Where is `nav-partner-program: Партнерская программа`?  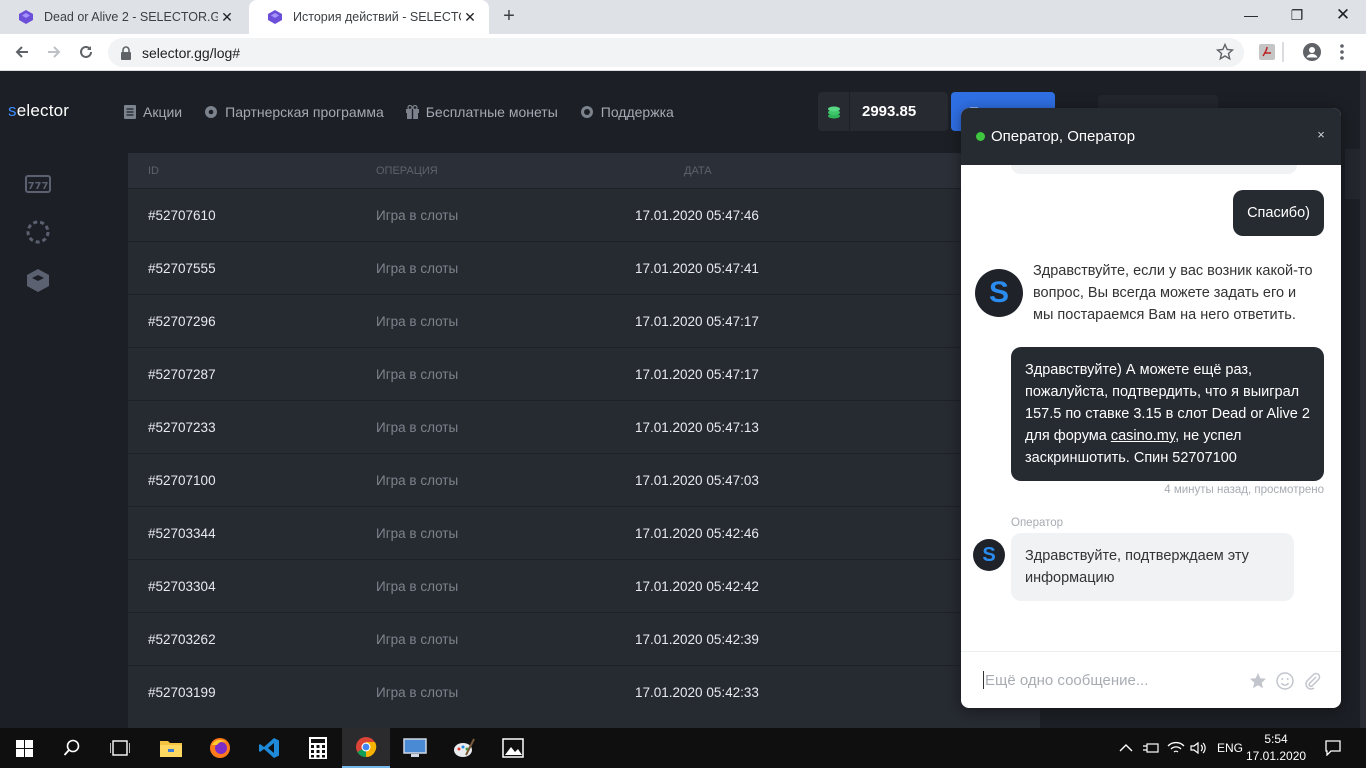 nav-partner-program: Партнерская программа is located at coordinates (294, 112).